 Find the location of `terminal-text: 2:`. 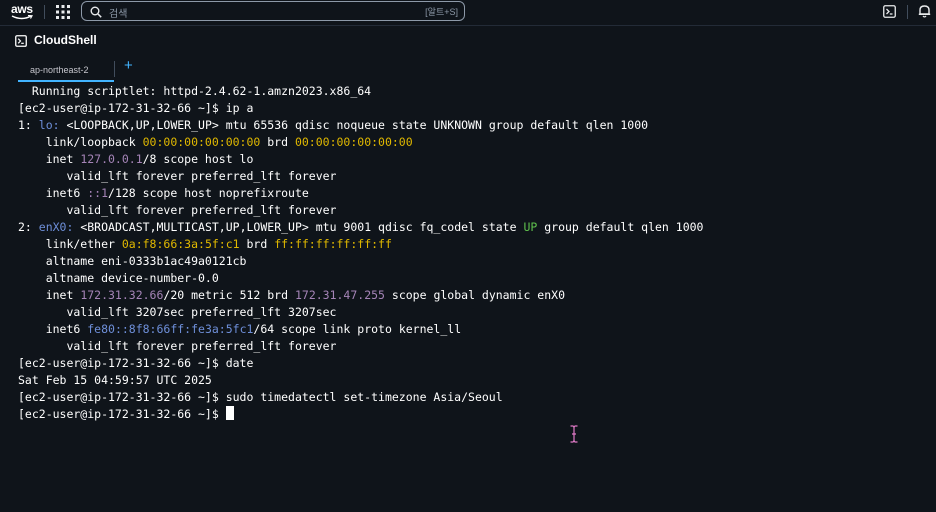

terminal-text: 2: is located at coordinates (28, 227).